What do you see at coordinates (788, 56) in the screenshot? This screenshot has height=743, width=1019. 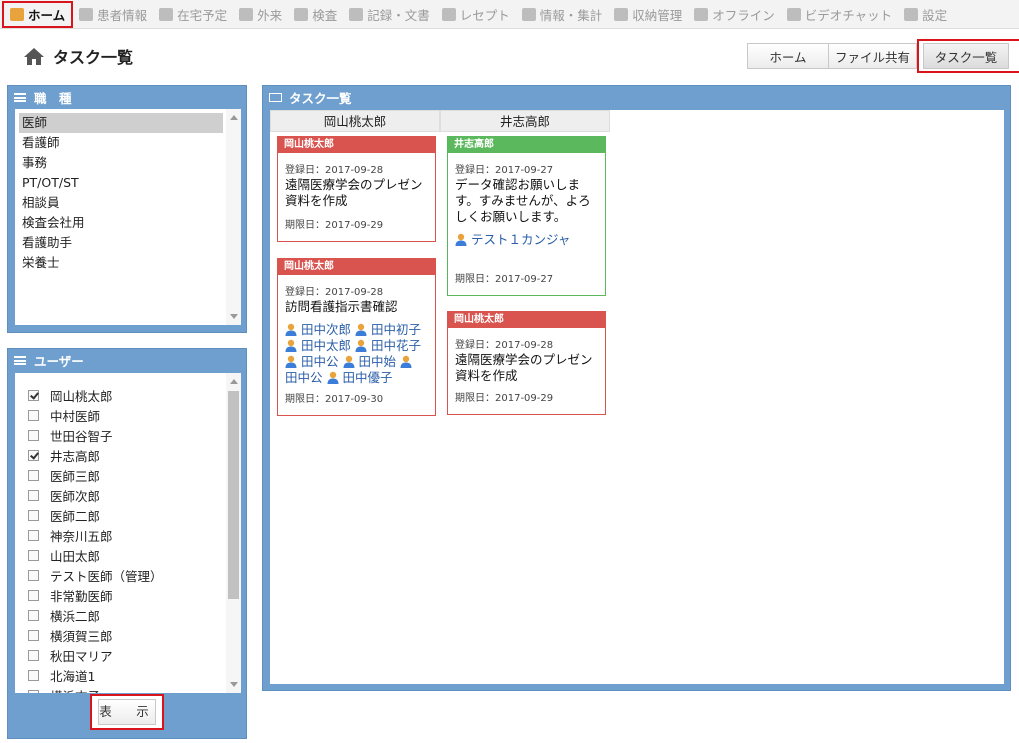 I see `tab-home: ホーム` at bounding box center [788, 56].